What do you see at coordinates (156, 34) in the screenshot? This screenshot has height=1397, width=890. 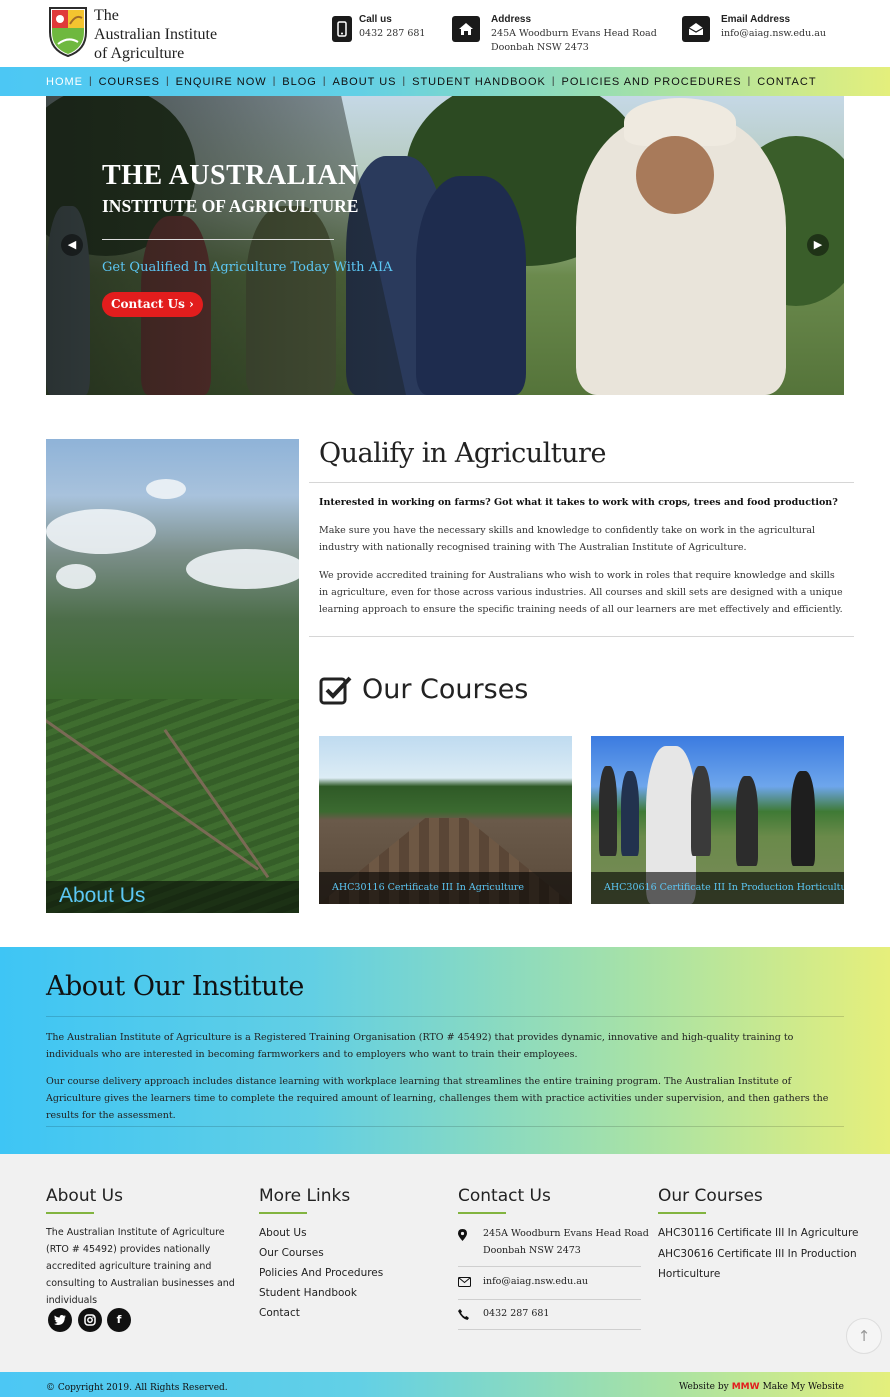 I see `logo-line-2: Australian Institute` at bounding box center [156, 34].